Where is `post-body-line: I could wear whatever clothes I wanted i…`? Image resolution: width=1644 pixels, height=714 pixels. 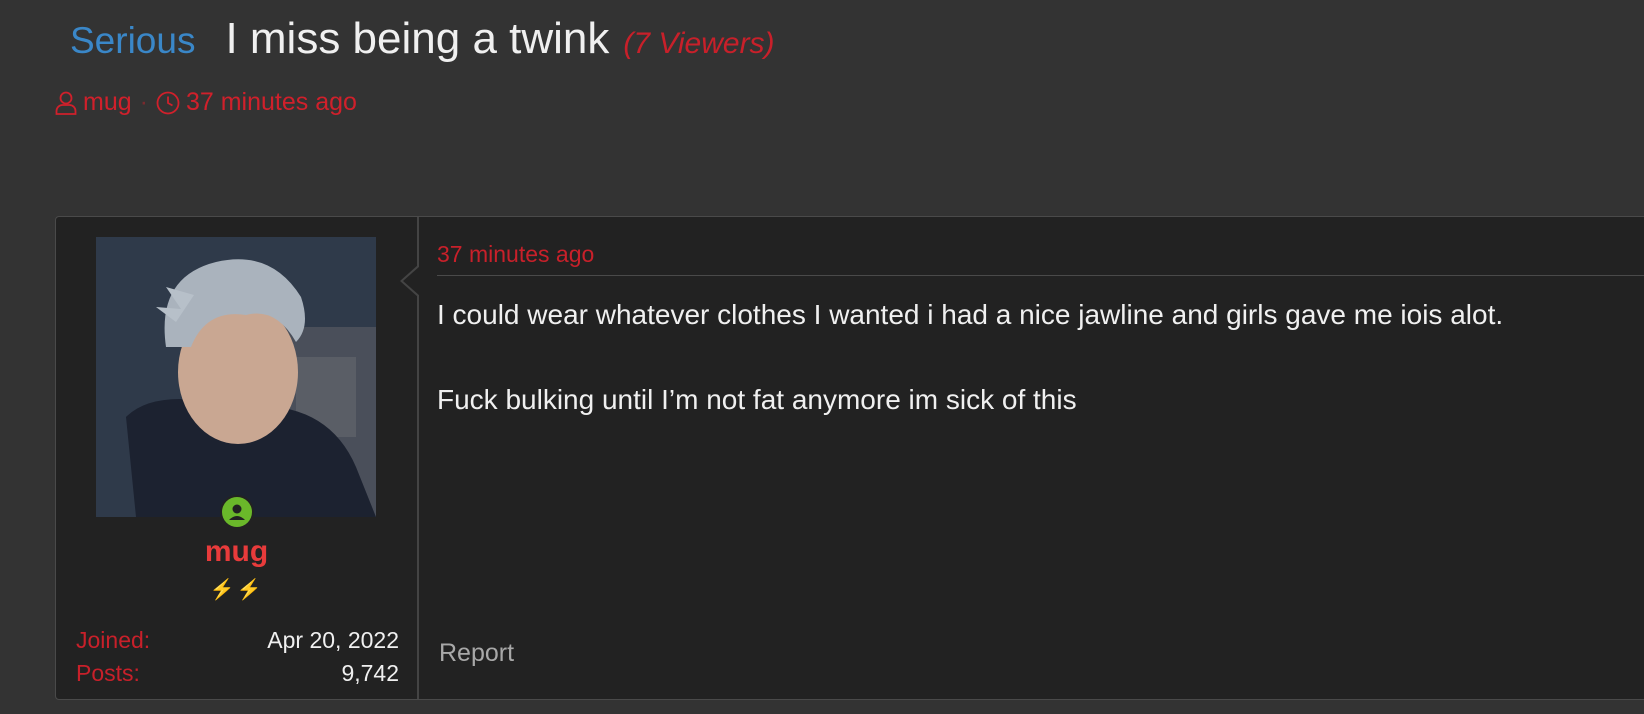
post-body-line: I could wear whatever clothes I wanted i… is located at coordinates (970, 314).